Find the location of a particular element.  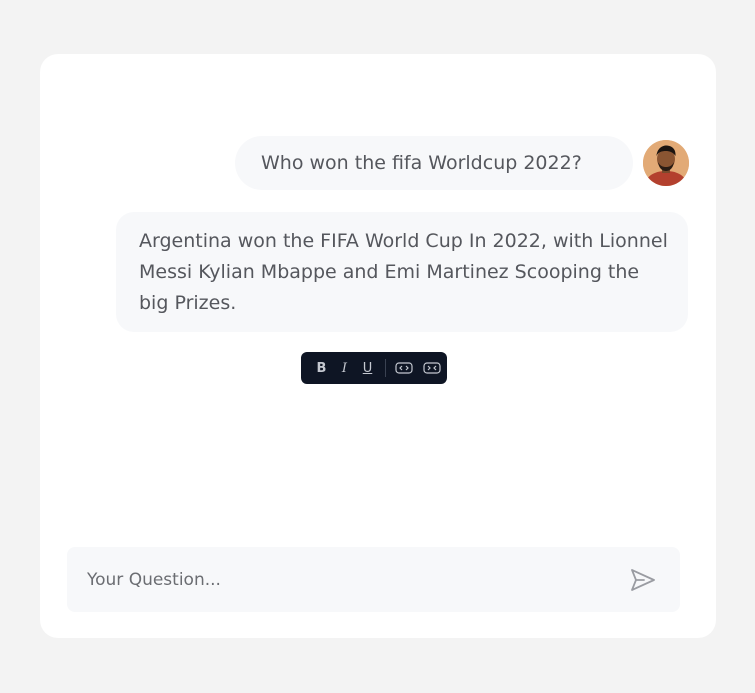

toolbar-divider is located at coordinates (385, 368).